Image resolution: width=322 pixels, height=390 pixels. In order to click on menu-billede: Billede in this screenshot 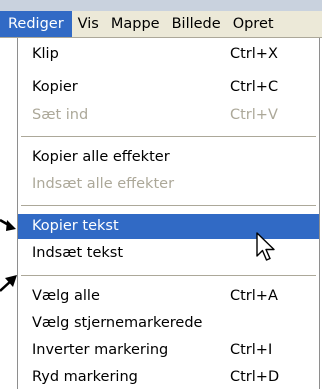, I will do `click(196, 24)`.